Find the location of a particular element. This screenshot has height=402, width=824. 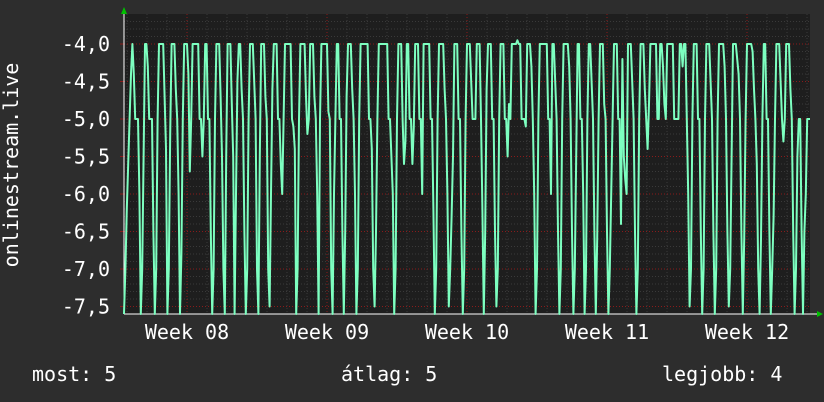

stat-current: most: 5 is located at coordinates (74, 374).